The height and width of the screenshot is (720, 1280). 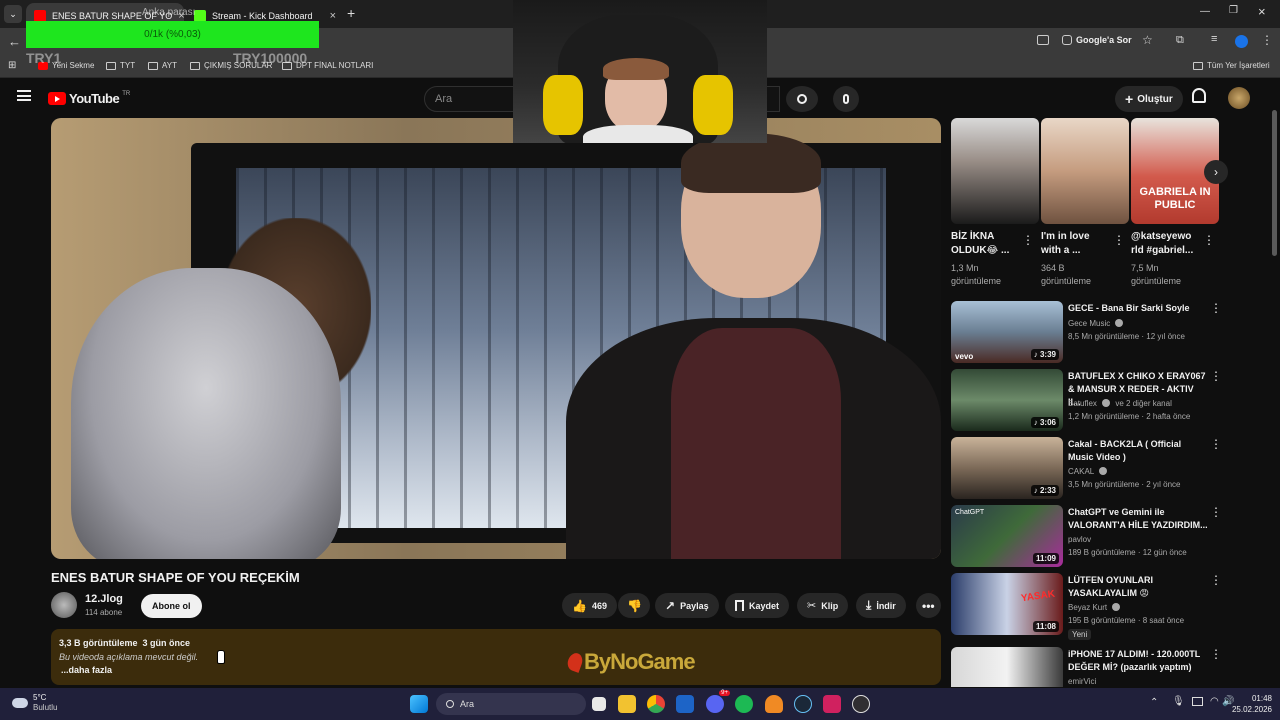 I want to click on clip-button: ✂ Klip, so click(x=823, y=605).